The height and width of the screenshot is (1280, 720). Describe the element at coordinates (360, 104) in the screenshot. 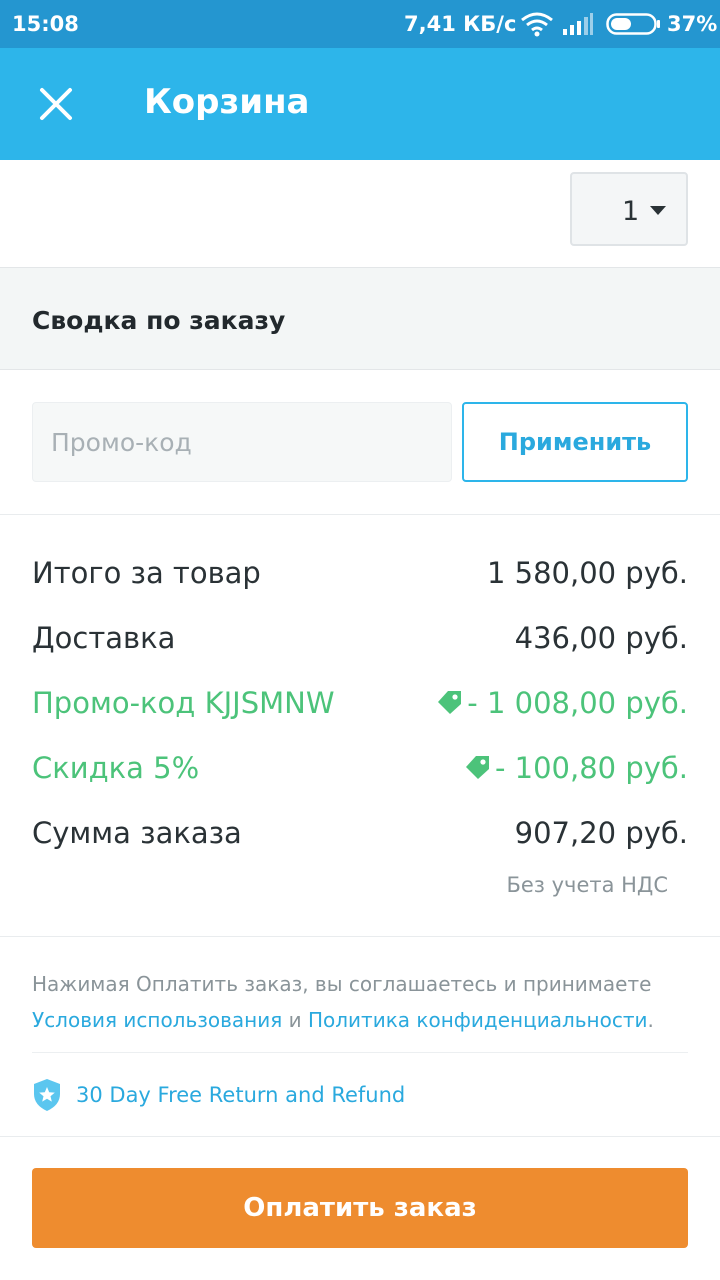

I see `app-bar: Корзина` at that location.